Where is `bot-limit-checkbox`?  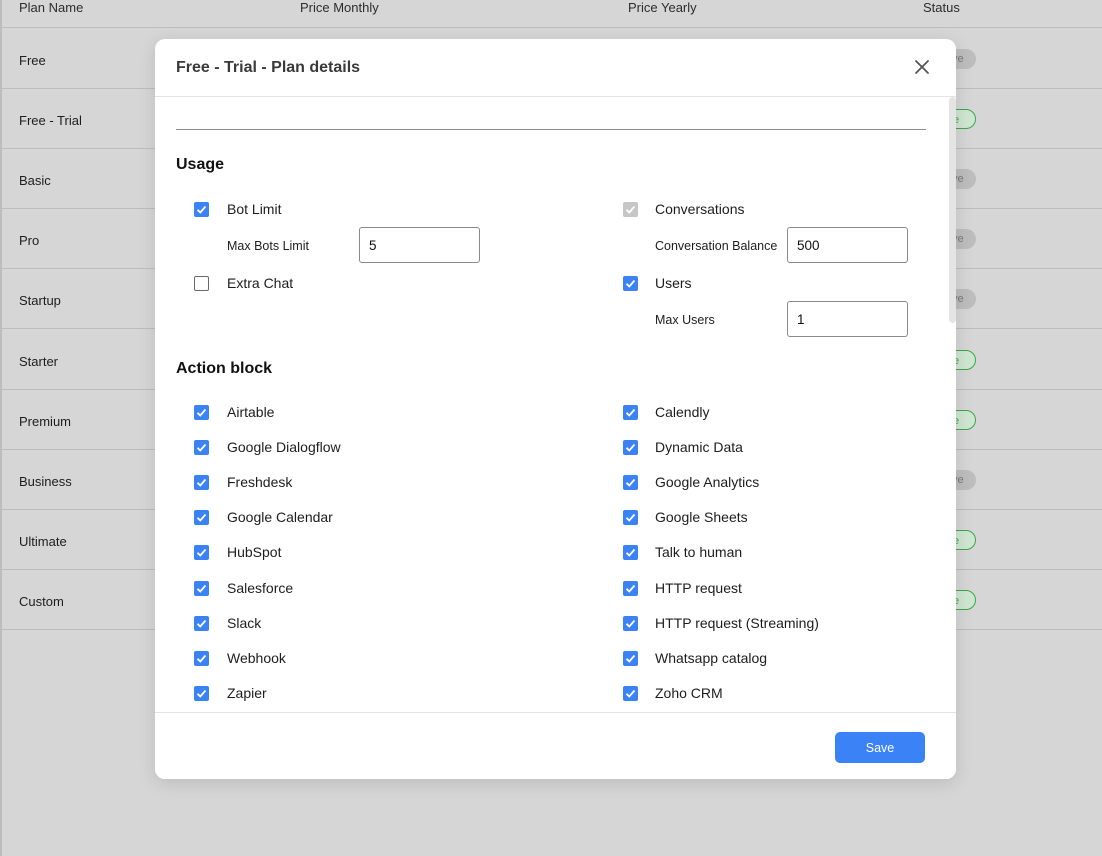
bot-limit-checkbox is located at coordinates (201, 209).